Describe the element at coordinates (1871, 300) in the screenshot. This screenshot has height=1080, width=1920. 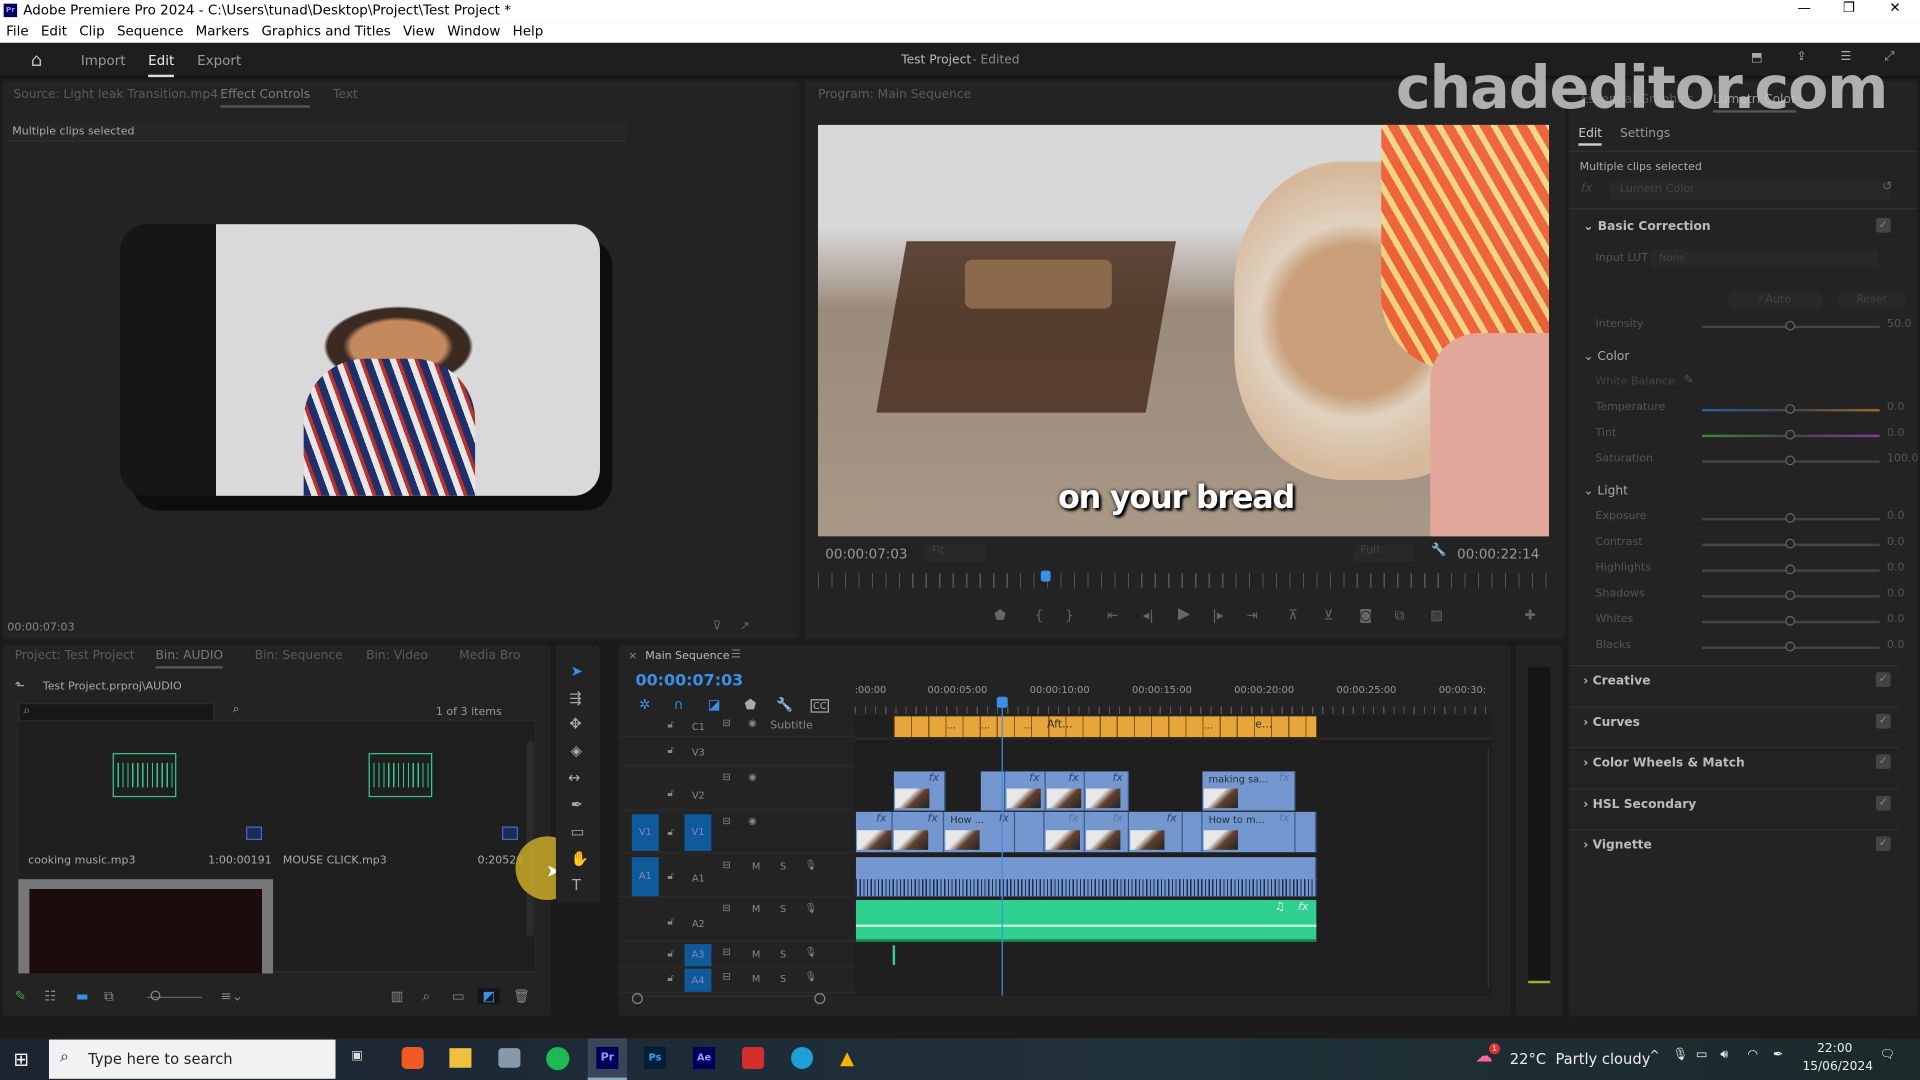
I see `reset-button: Reset` at that location.